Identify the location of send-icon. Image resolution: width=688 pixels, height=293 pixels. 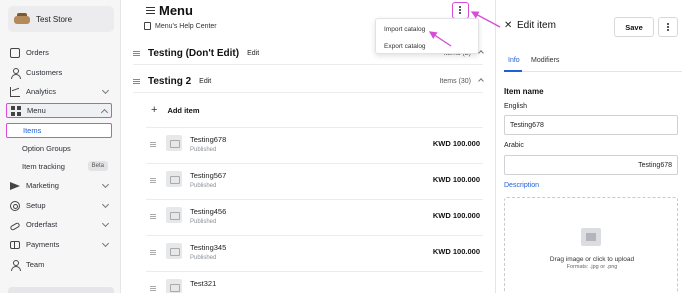
(15, 186).